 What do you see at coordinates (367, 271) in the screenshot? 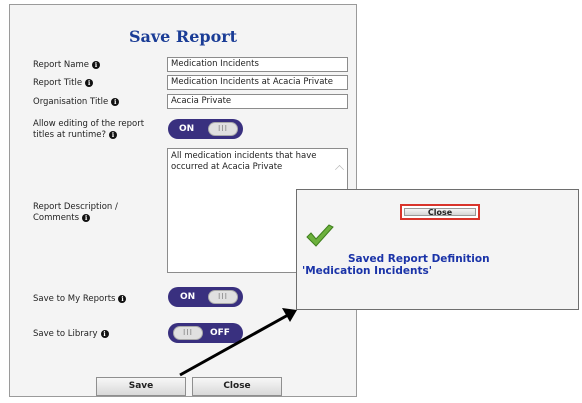
I see `saved-message-report-name: 'Medication Incidents'` at bounding box center [367, 271].